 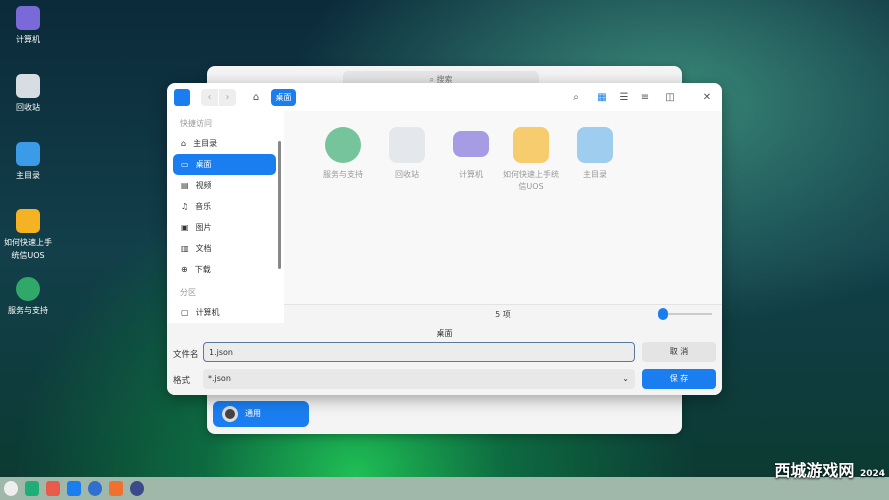 What do you see at coordinates (11, 488) in the screenshot?
I see `launcher-icon` at bounding box center [11, 488].